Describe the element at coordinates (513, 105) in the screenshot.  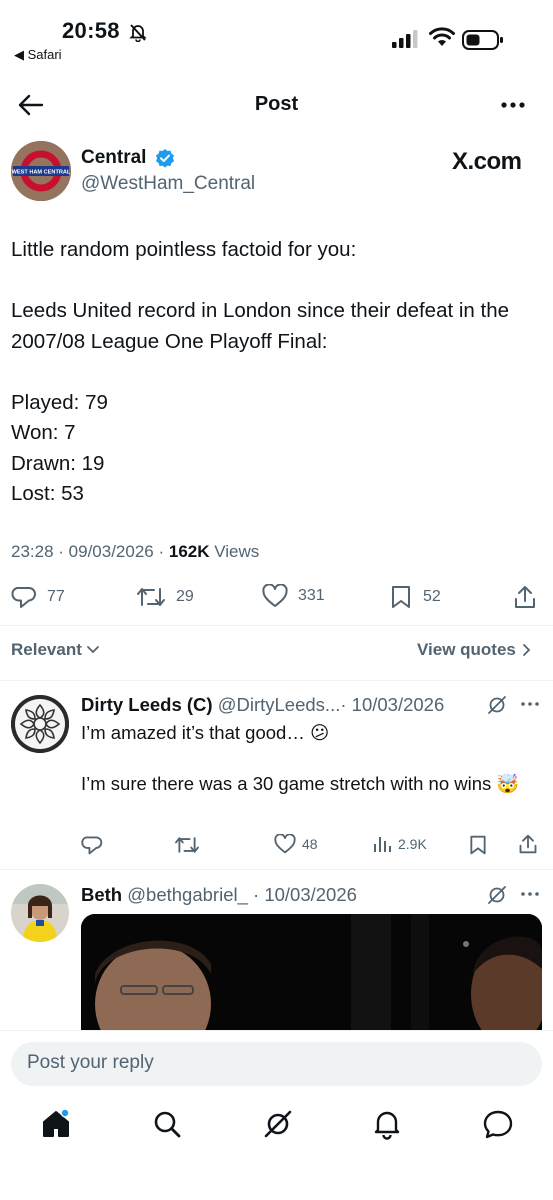
I see `more-options-icon` at that location.